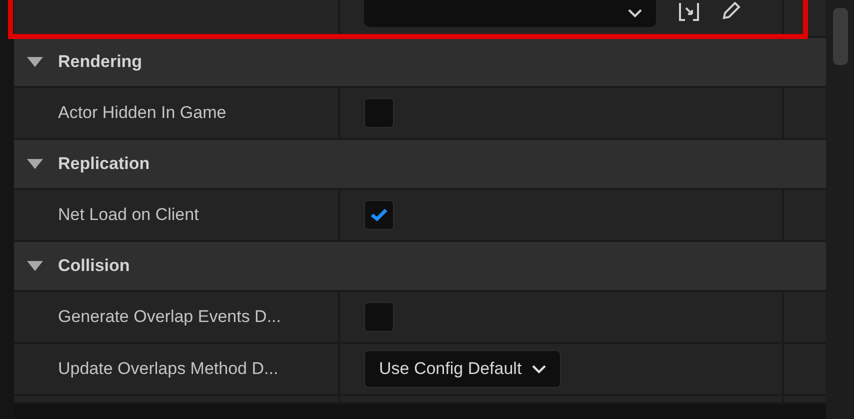 This screenshot has height=419, width=854. I want to click on checkmark-icon, so click(379, 215).